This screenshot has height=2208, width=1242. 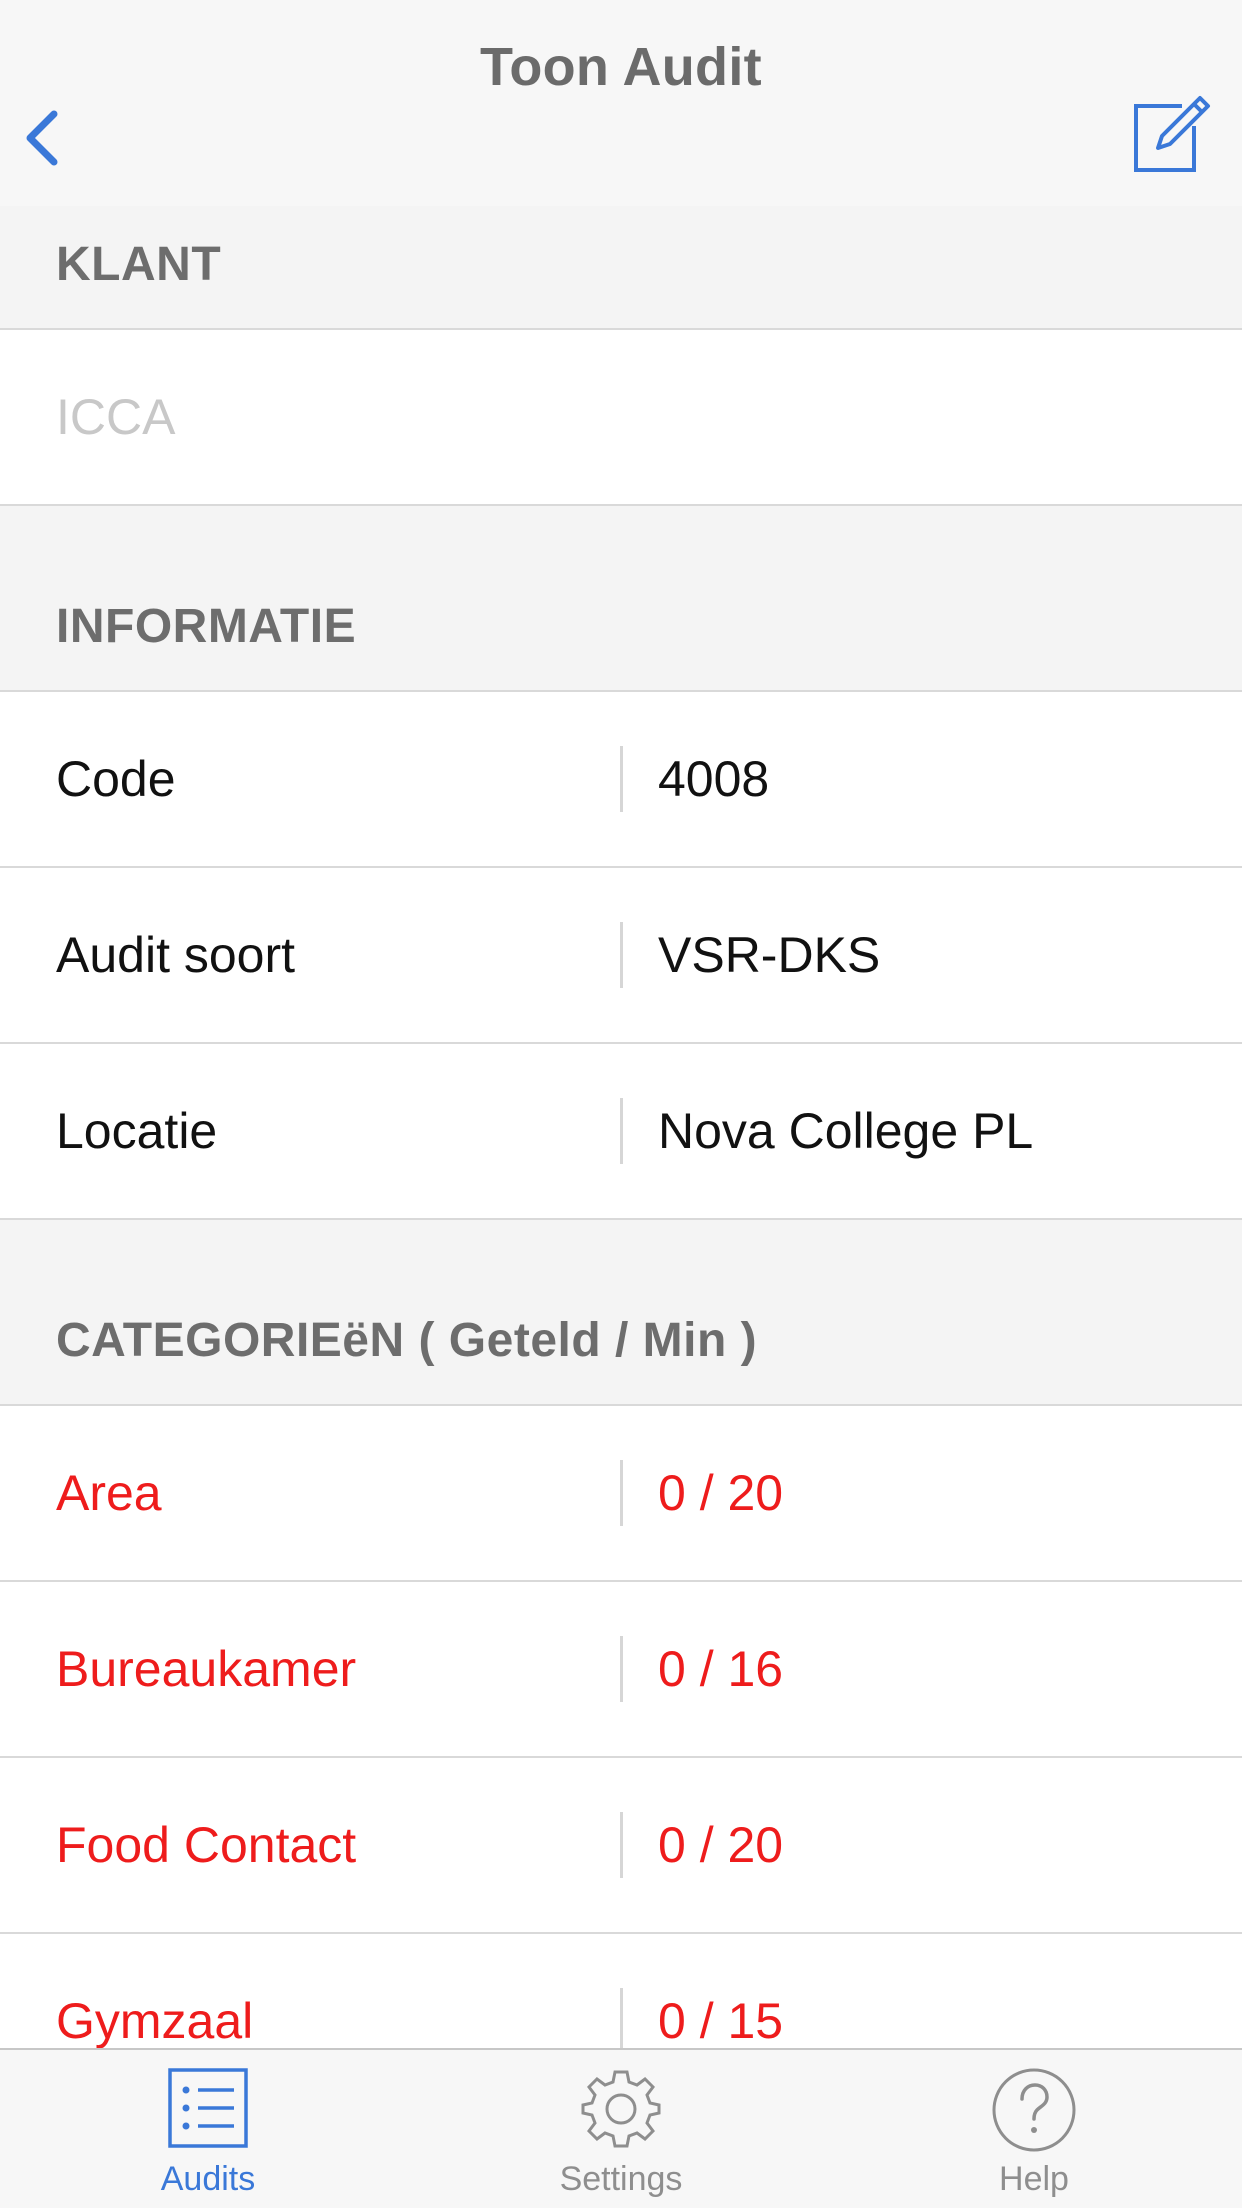 What do you see at coordinates (769, 955) in the screenshot?
I see `info-value: VSR-DKS` at bounding box center [769, 955].